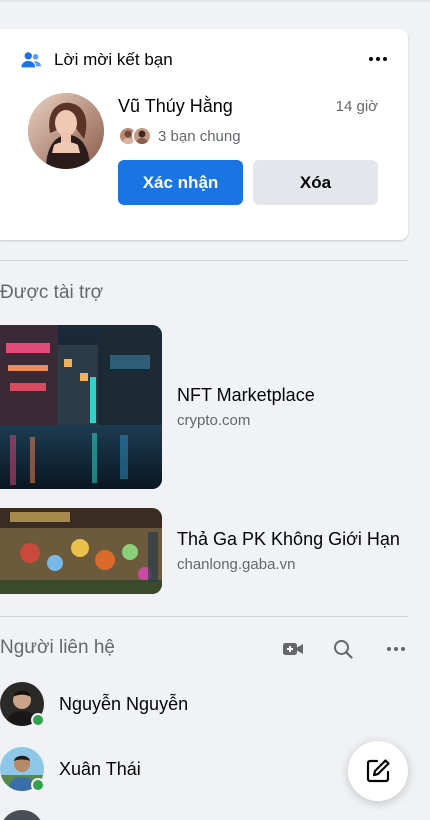 This screenshot has width=430, height=820. Describe the element at coordinates (113, 59) in the screenshot. I see `friend-request-title: Lời mời kết bạn` at that location.